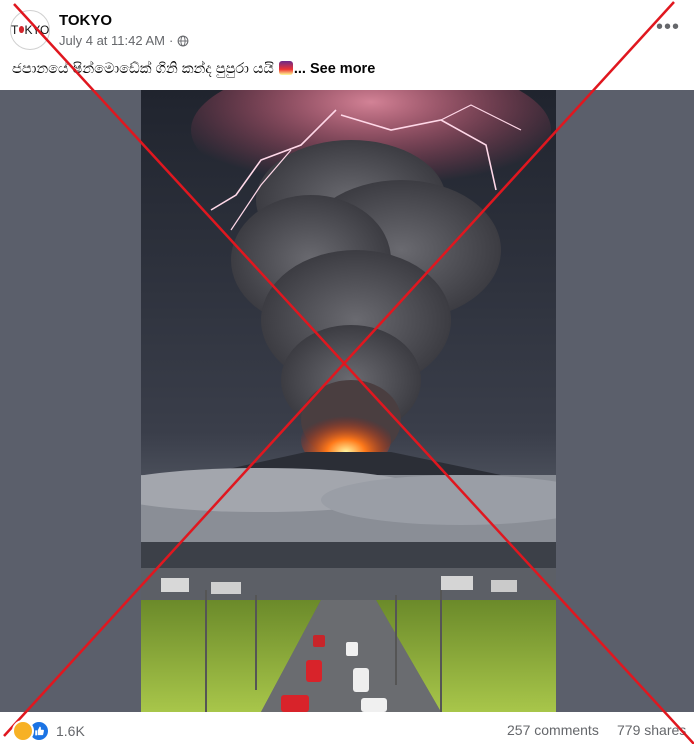 The image size is (694, 744). I want to click on page-name: TOKYO, so click(85, 20).